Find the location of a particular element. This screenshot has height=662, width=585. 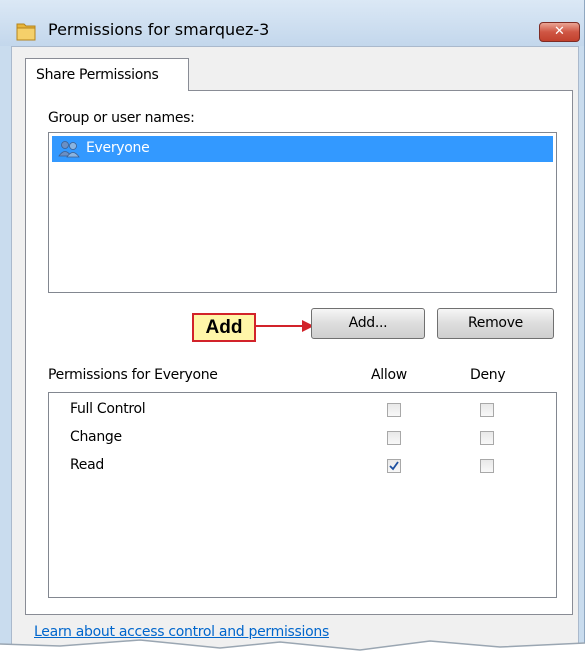

close-button: ✕ is located at coordinates (559, 32).